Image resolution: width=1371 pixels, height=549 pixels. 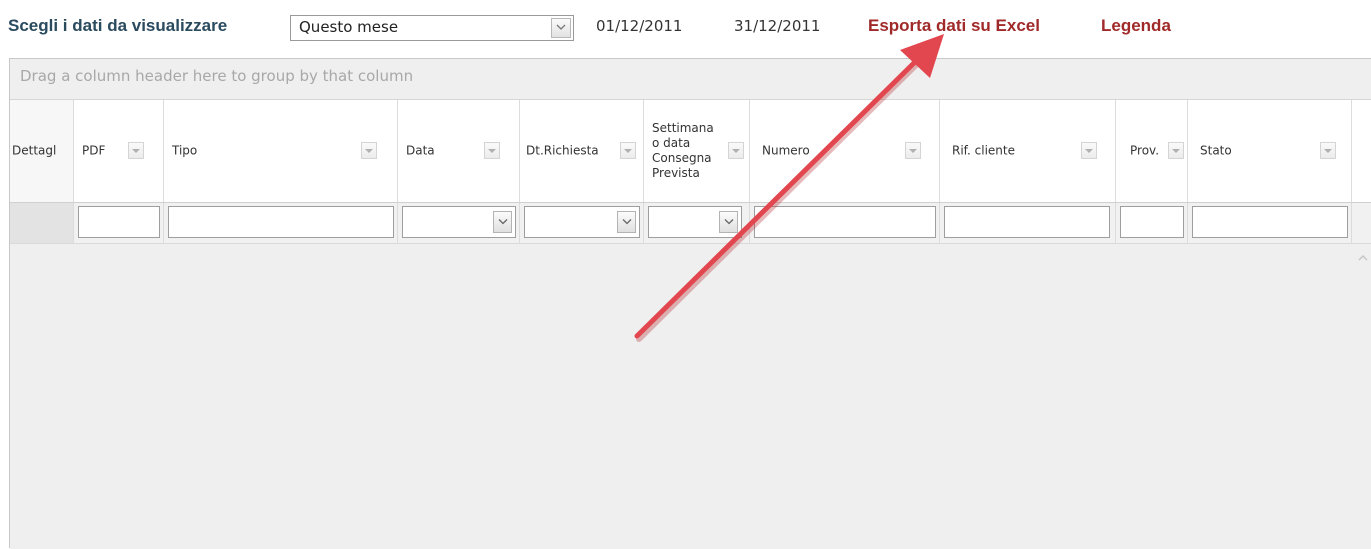 What do you see at coordinates (954, 26) in the screenshot?
I see `export-excel-link: Esporta dati su Excel` at bounding box center [954, 26].